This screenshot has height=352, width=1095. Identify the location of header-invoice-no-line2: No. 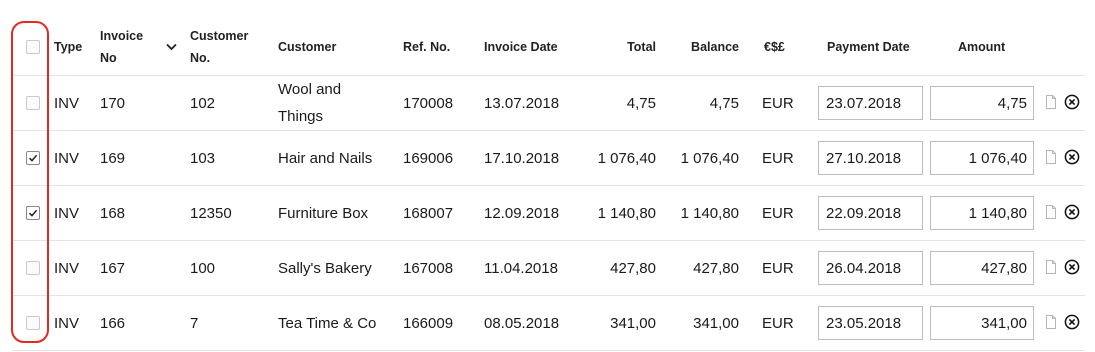
(108, 57).